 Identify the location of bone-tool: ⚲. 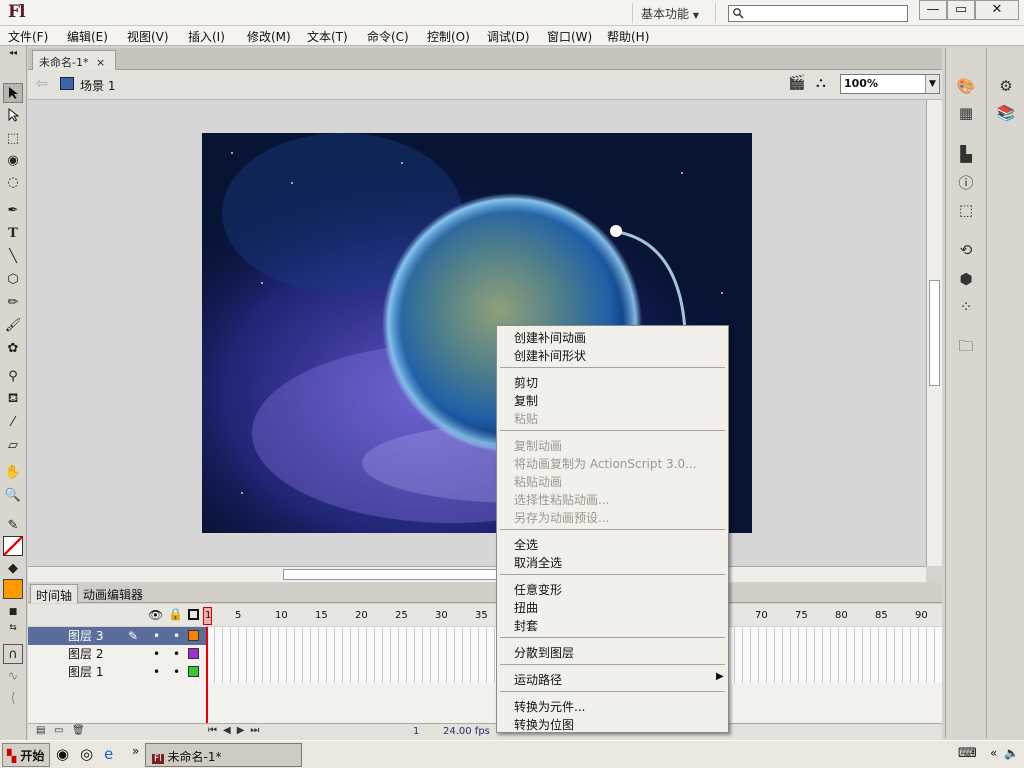
(13, 376).